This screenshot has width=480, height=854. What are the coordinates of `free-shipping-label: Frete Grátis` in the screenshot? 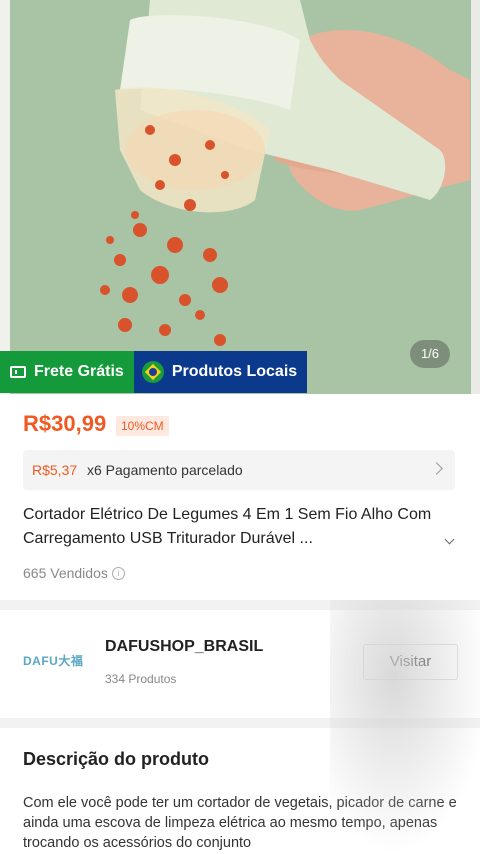 It's located at (79, 371).